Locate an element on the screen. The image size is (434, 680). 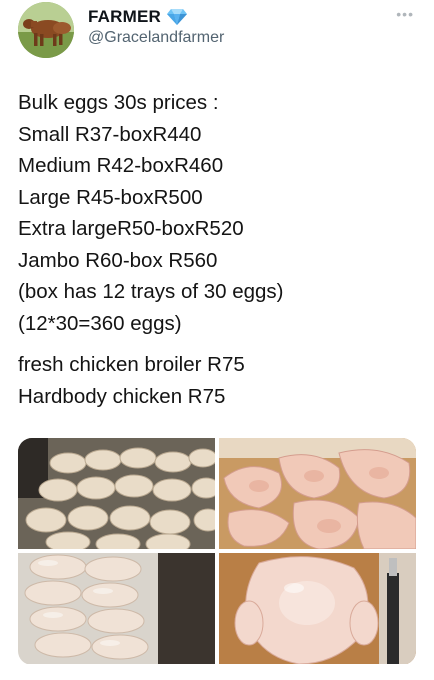
tweet-line: Bulk eggs 30s prices : is located at coordinates (118, 102).